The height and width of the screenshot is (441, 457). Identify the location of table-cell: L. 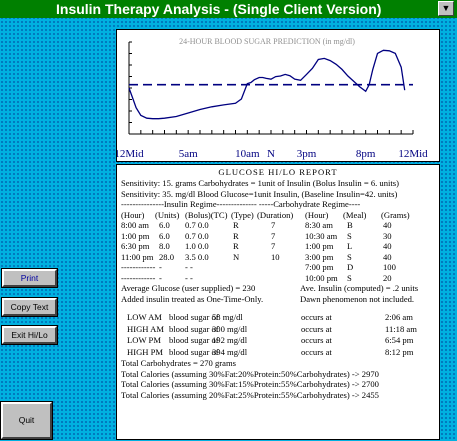
(350, 246).